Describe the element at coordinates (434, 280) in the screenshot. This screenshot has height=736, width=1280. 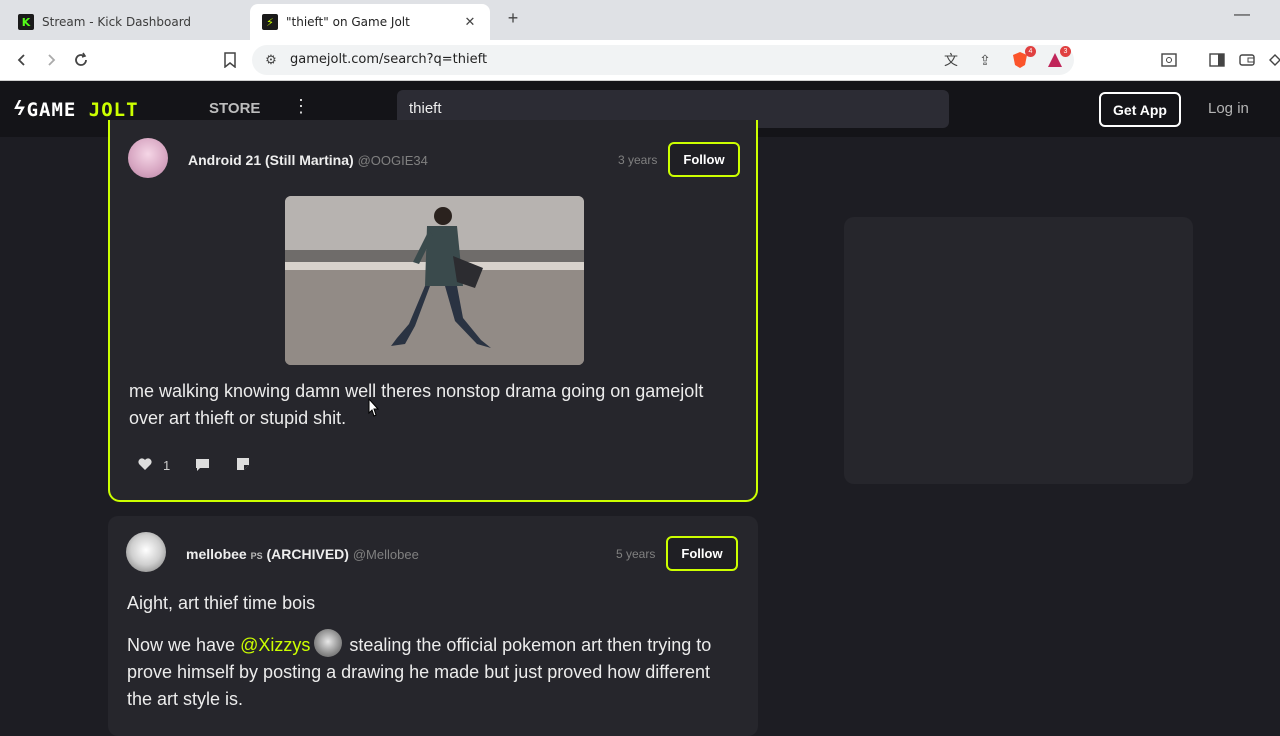
I see `post-media-image` at that location.